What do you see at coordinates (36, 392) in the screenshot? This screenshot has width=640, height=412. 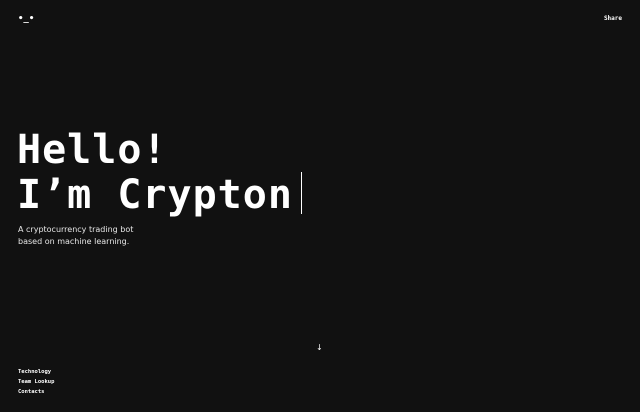 I see `footer-link-contacts: Contacts` at bounding box center [36, 392].